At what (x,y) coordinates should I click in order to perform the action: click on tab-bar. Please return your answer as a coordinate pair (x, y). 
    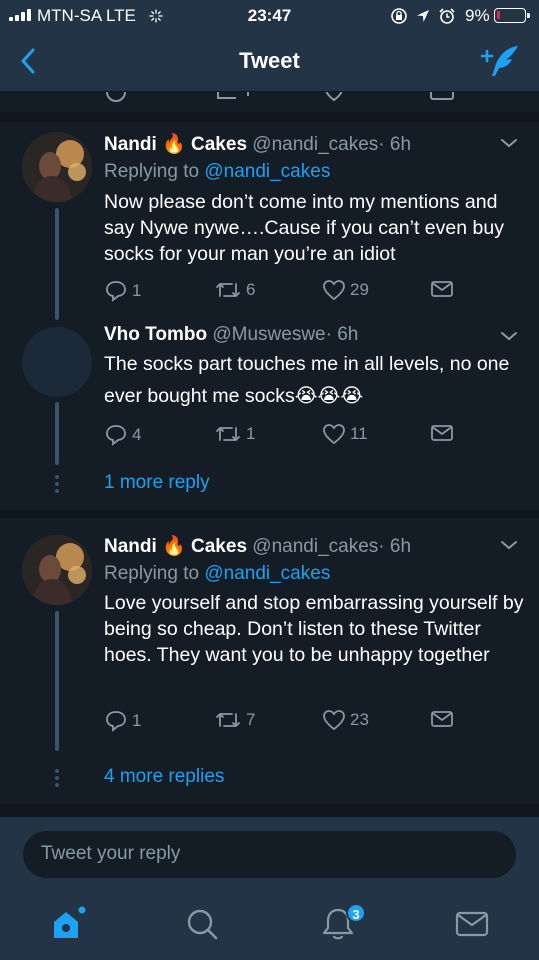
    Looking at the image, I should click on (269, 923).